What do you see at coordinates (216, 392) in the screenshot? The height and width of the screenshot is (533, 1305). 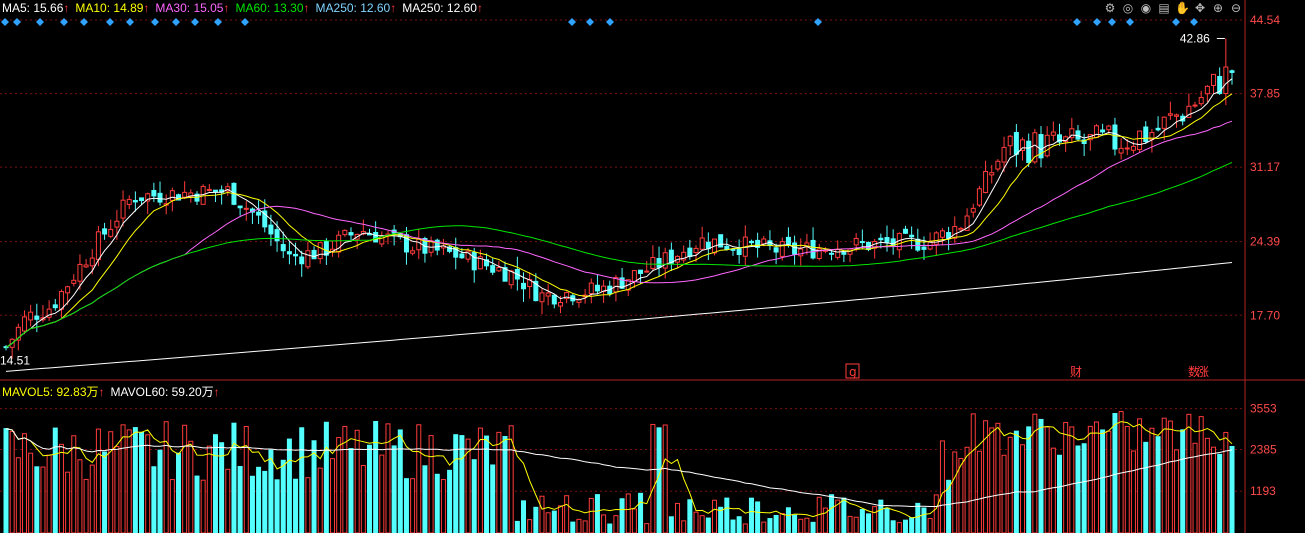 I see `up-arrow-icon: ↑` at bounding box center [216, 392].